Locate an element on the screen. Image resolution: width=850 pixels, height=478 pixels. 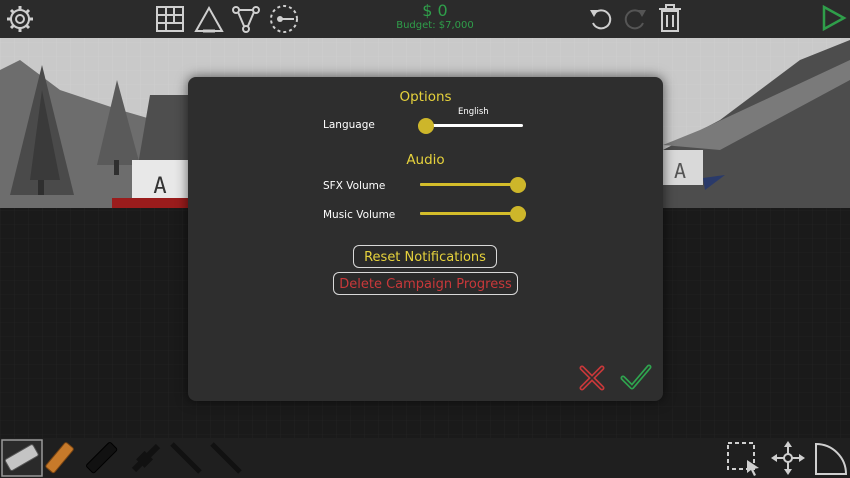
checkmark-icon is located at coordinates (636, 377).